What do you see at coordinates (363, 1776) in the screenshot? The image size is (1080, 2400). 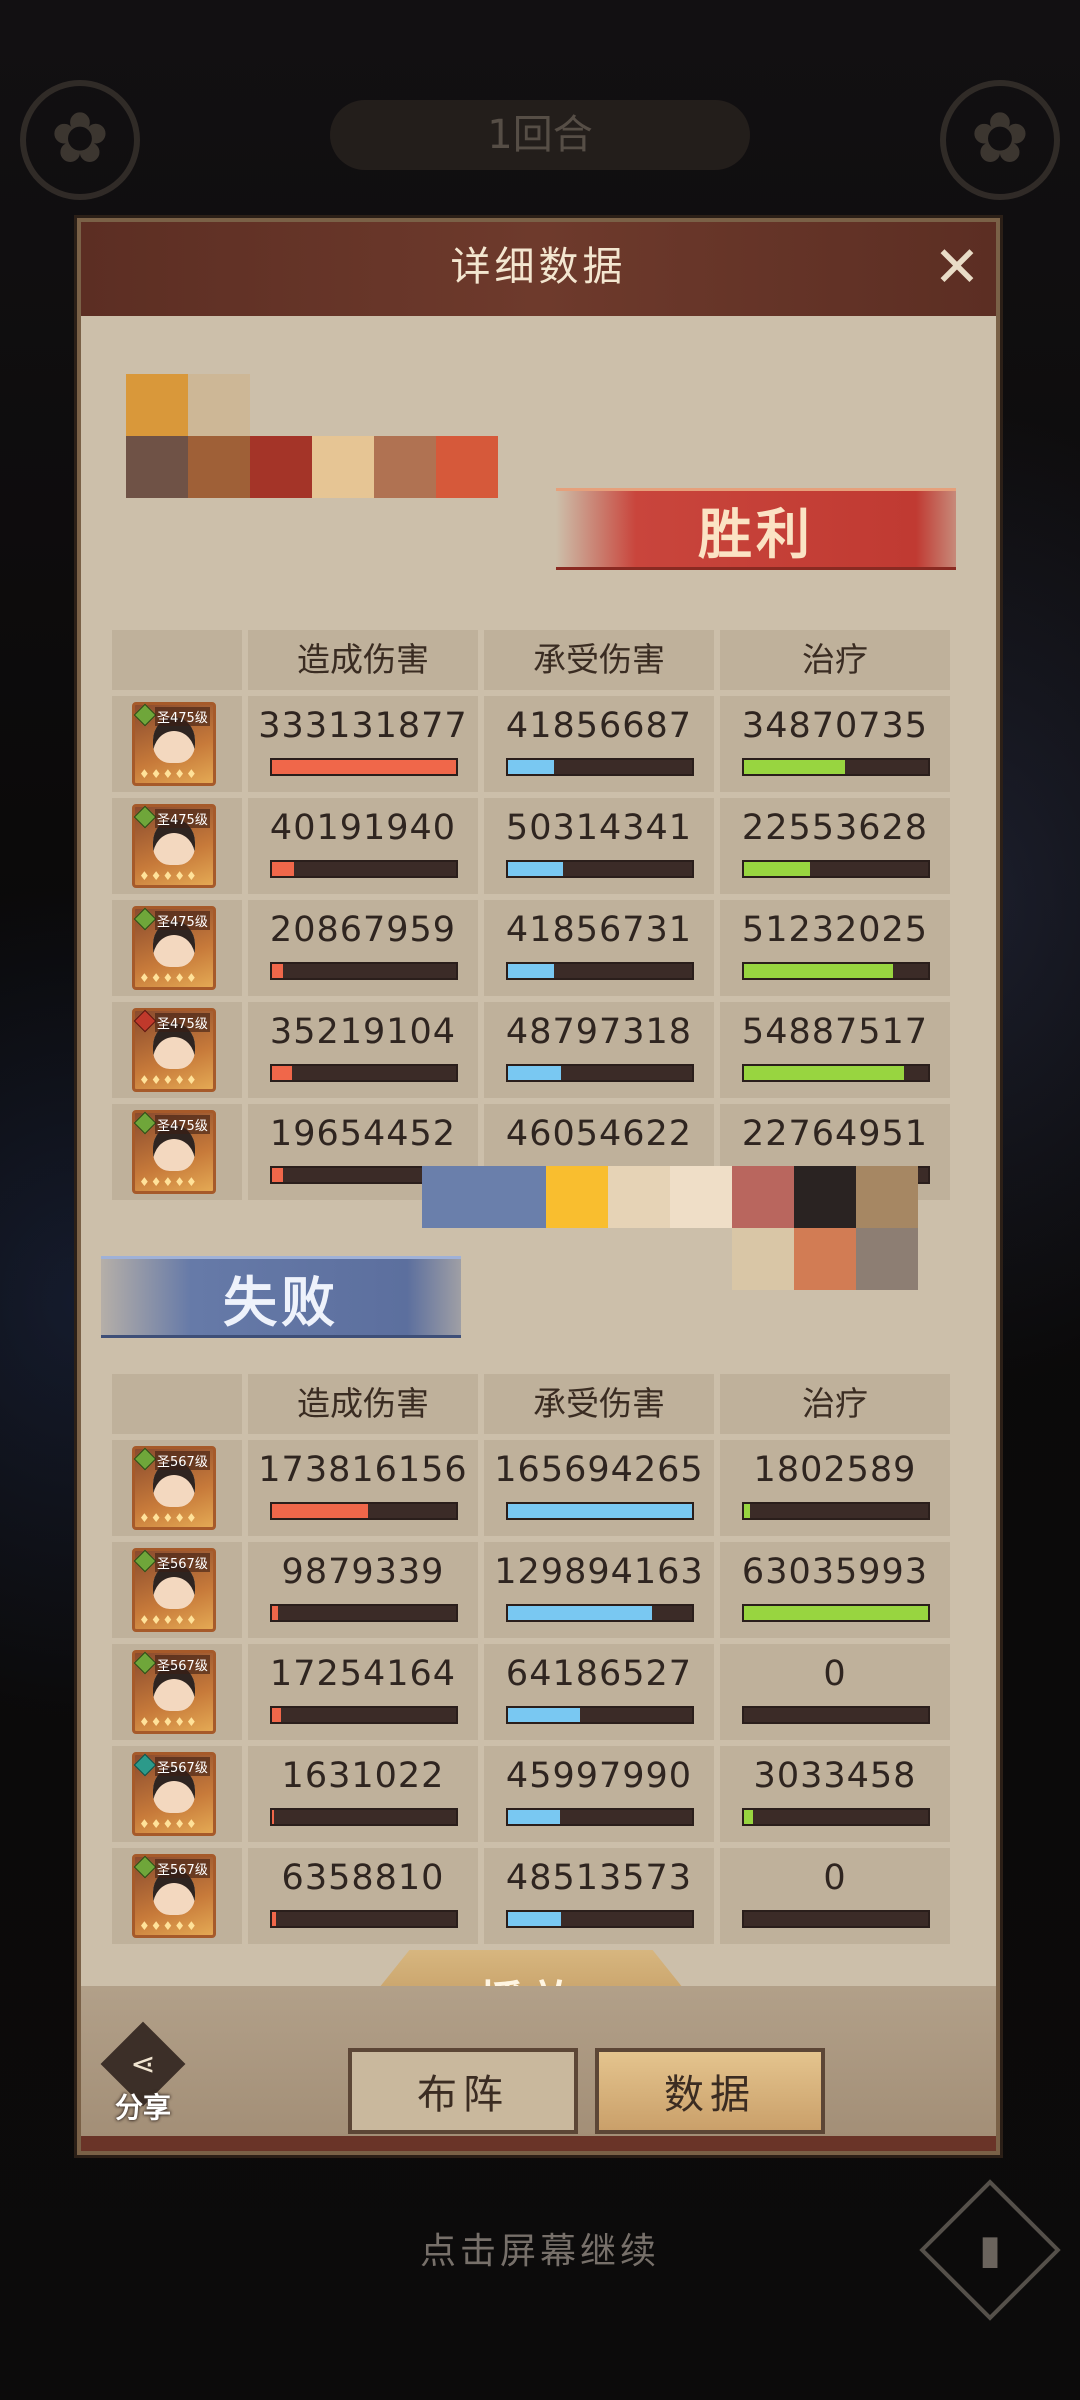 I see `damage-dealt-value: 1631022` at bounding box center [363, 1776].